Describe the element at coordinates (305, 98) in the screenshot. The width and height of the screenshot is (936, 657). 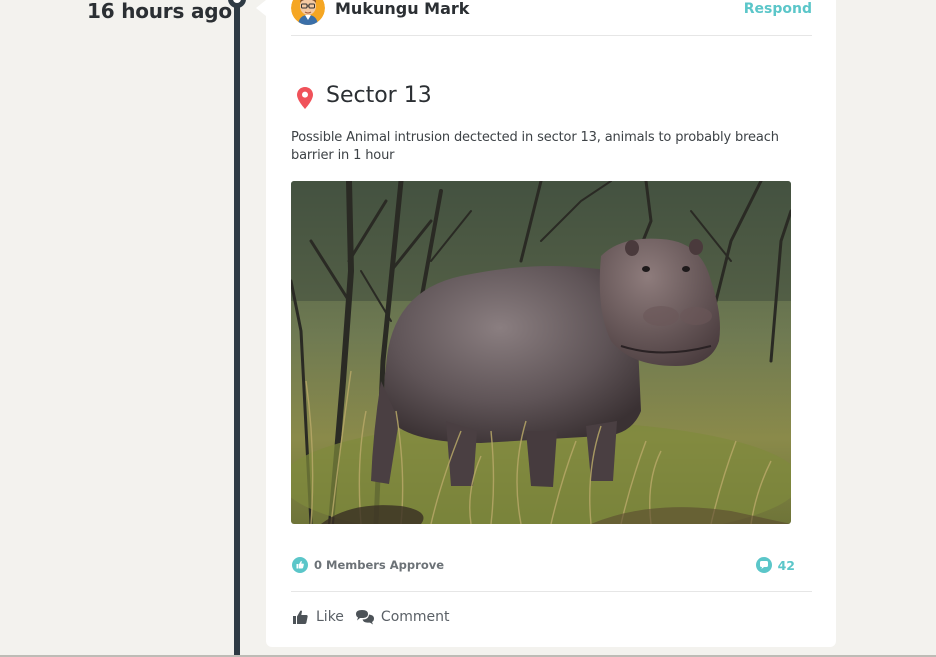
I see `map-pin-icon` at that location.